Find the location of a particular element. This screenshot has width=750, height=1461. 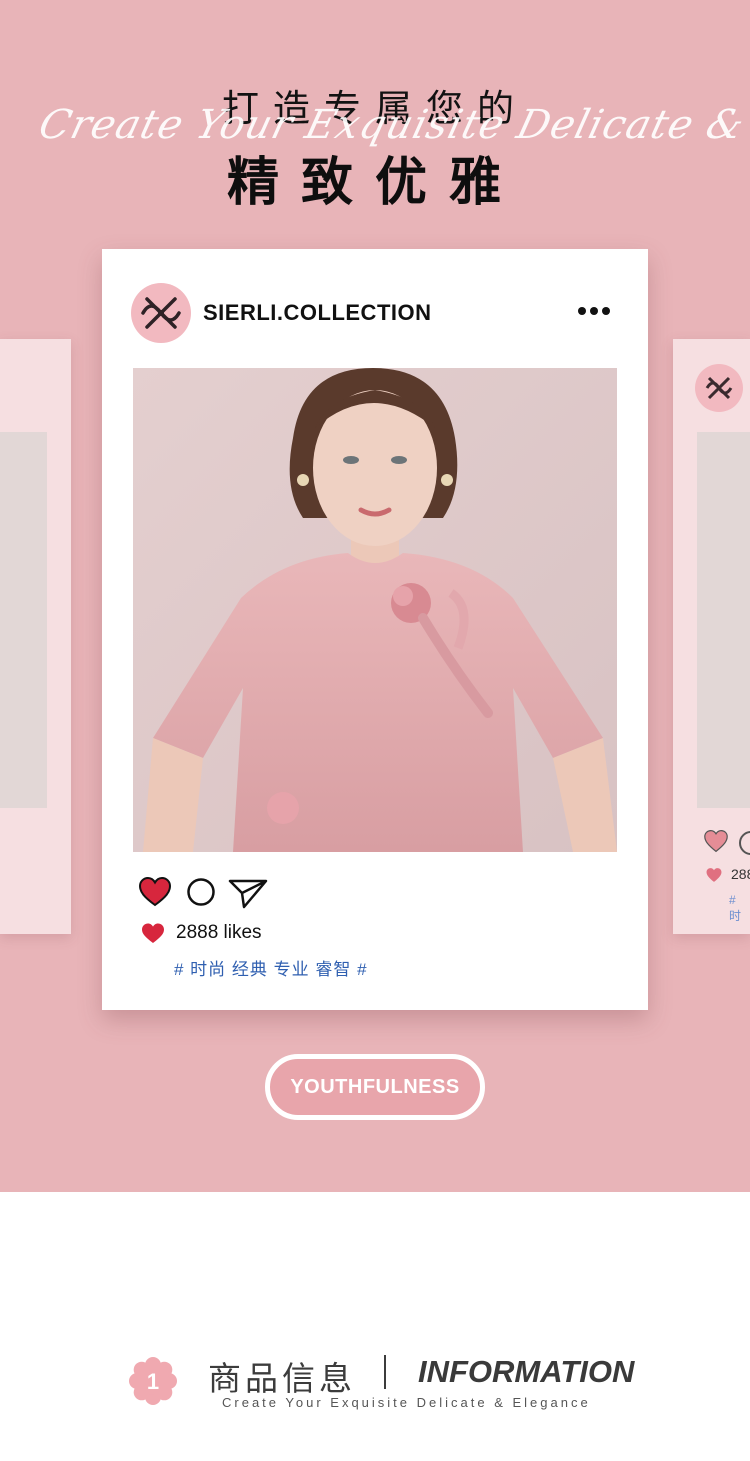

side-card-right: 288 # 时 is located at coordinates (711, 636).